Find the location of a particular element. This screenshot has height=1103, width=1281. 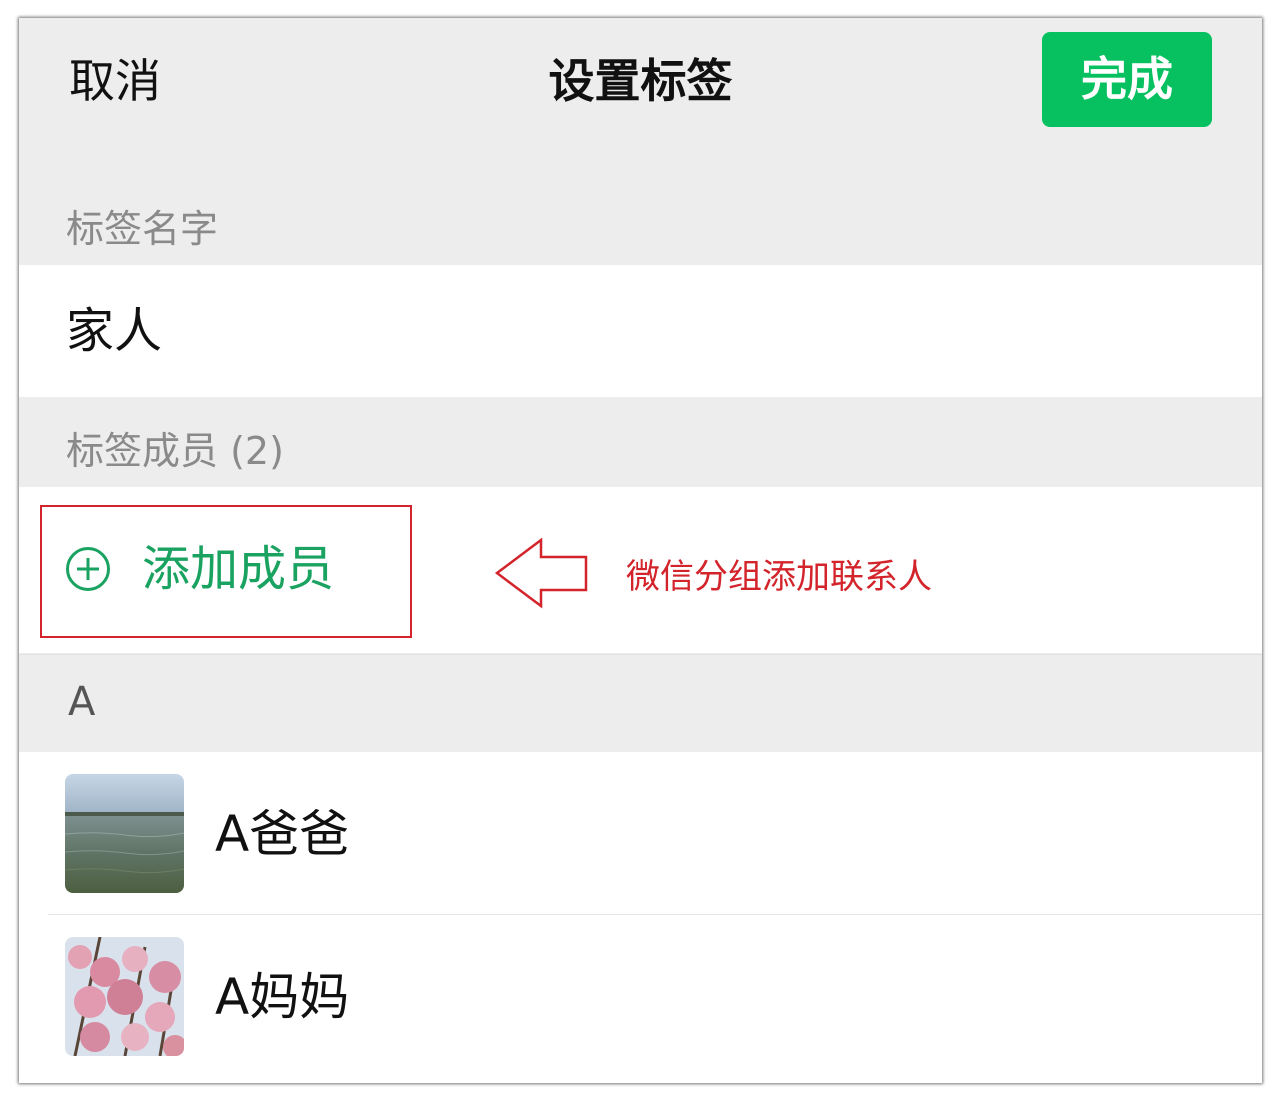

navigation-bar: 取消 设置标签 完成 is located at coordinates (640, 93).